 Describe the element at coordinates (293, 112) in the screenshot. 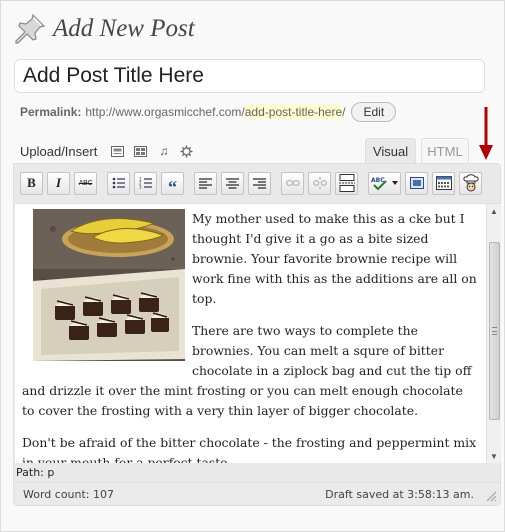

I see `permalink-slug: add-post-title-here` at that location.